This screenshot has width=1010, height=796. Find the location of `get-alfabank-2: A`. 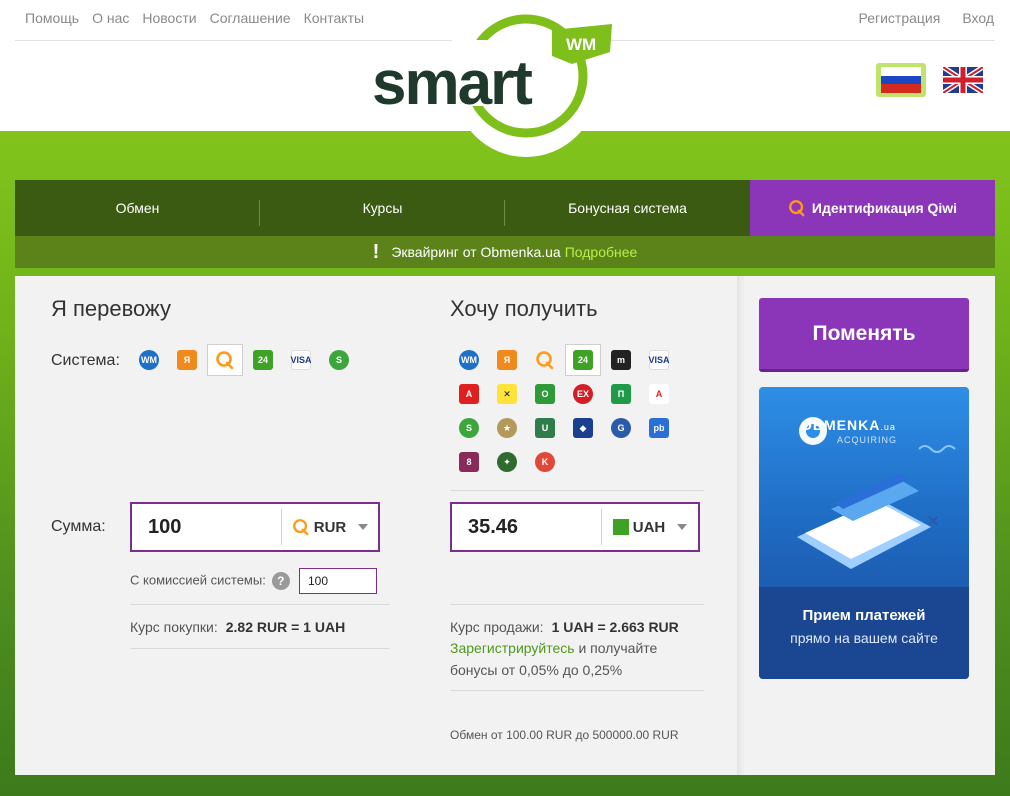

get-alfabank-2: A is located at coordinates (659, 394).